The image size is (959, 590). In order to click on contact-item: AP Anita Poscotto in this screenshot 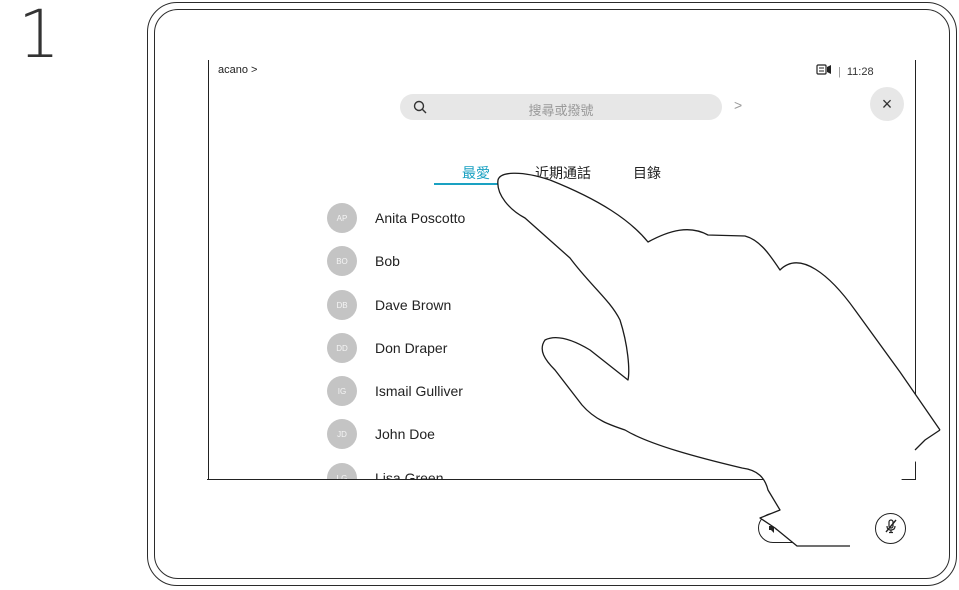, I will do `click(396, 218)`.